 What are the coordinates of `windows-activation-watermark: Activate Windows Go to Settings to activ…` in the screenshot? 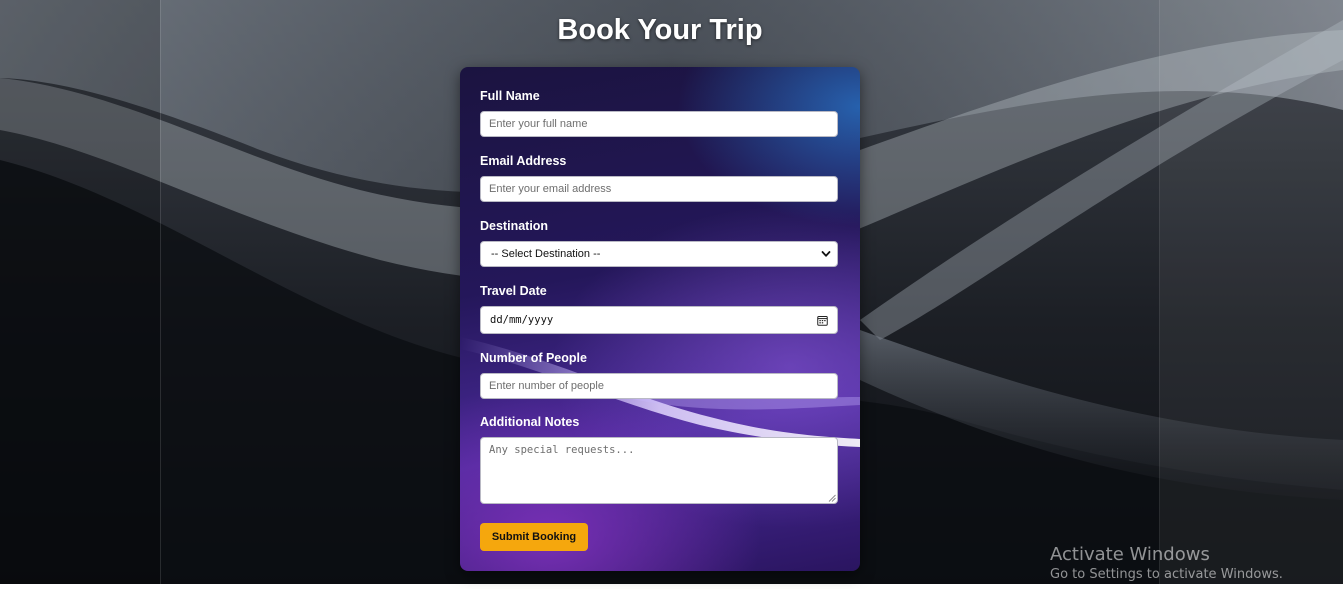 It's located at (1166, 563).